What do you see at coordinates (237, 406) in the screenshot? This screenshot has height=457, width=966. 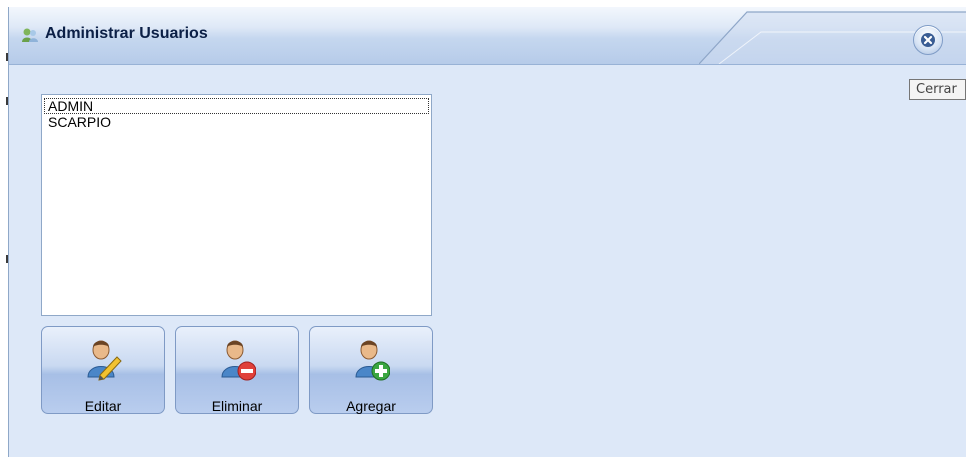 I see `delete-button-label: Eliminar` at bounding box center [237, 406].